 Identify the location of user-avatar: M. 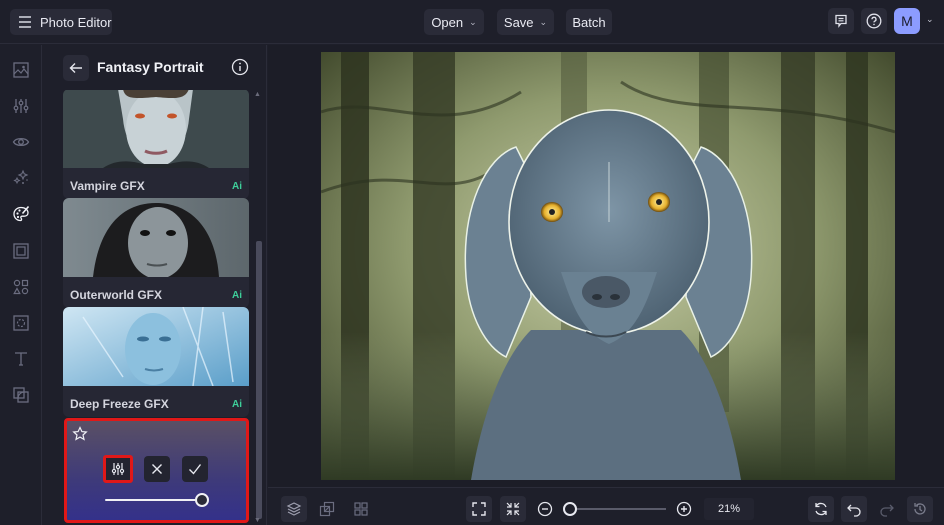
(907, 21).